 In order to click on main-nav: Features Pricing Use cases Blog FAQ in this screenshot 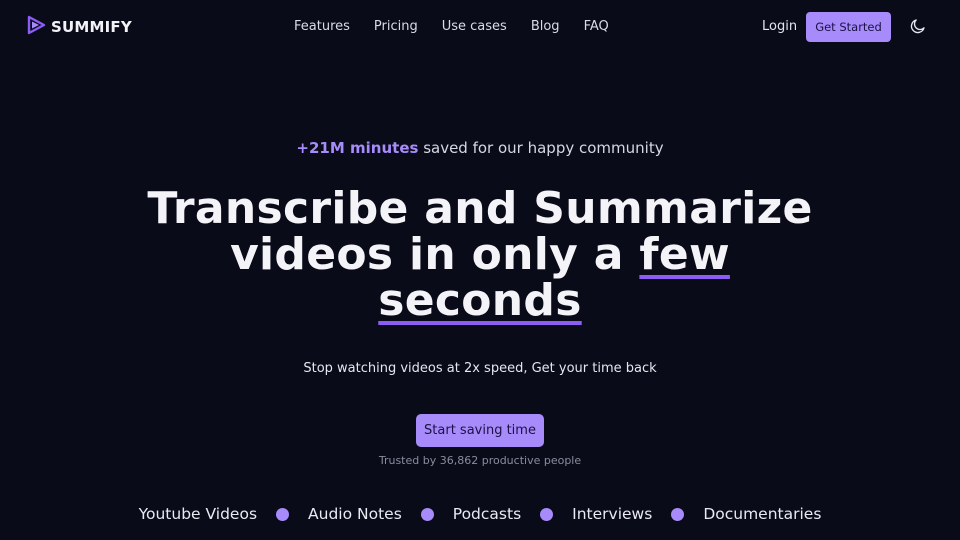, I will do `click(463, 27)`.